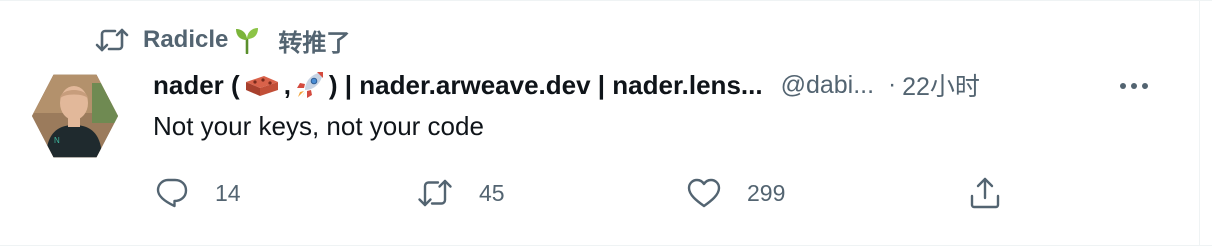 The width and height of the screenshot is (1212, 246). Describe the element at coordinates (198, 193) in the screenshot. I see `reply-button: 14` at that location.